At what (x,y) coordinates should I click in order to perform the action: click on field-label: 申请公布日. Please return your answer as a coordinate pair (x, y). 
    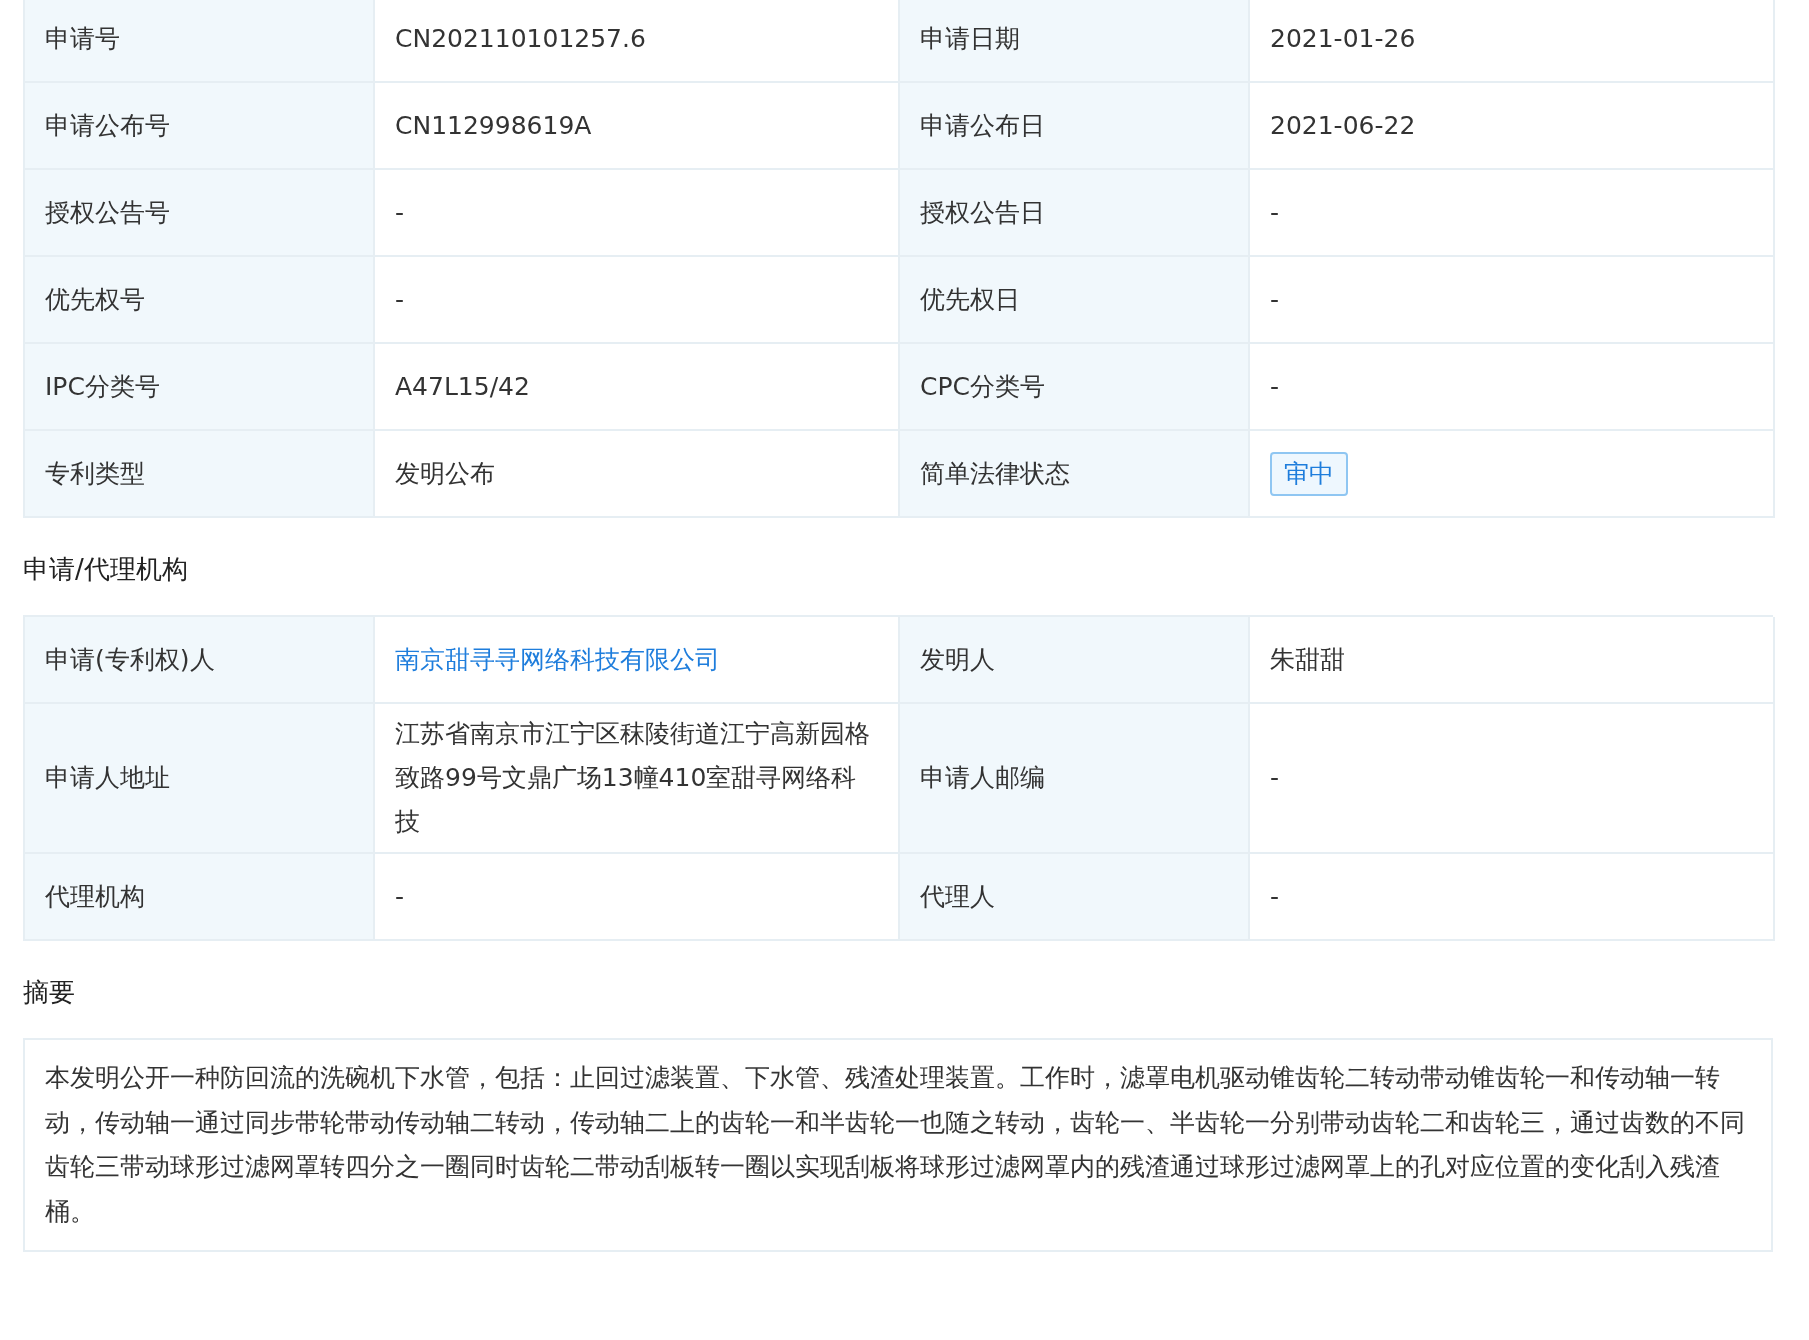
    Looking at the image, I should click on (1075, 126).